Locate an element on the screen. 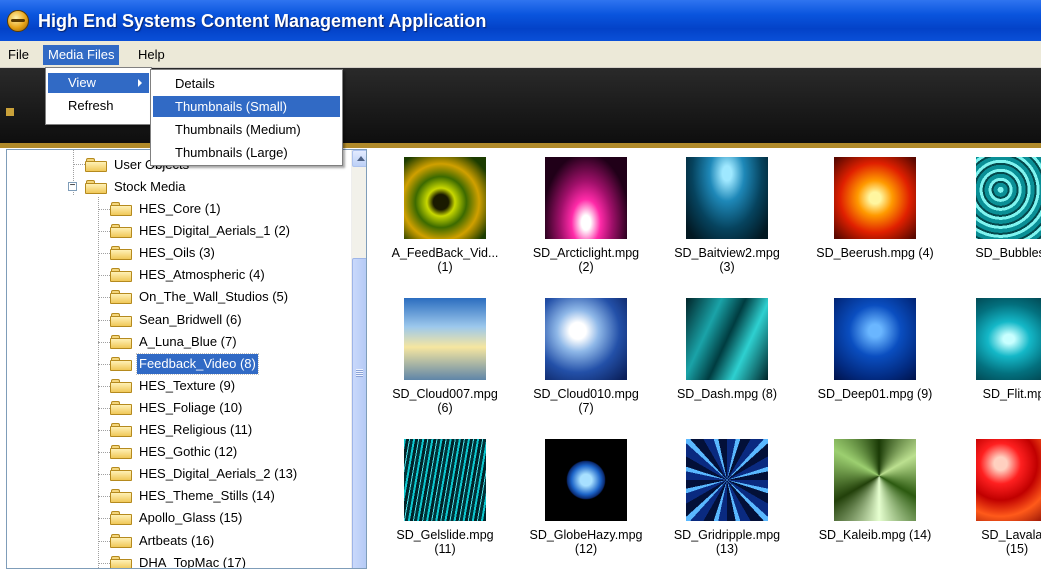  media-thumbnail: SD_Deep01.mpg (9) is located at coordinates (875, 352).